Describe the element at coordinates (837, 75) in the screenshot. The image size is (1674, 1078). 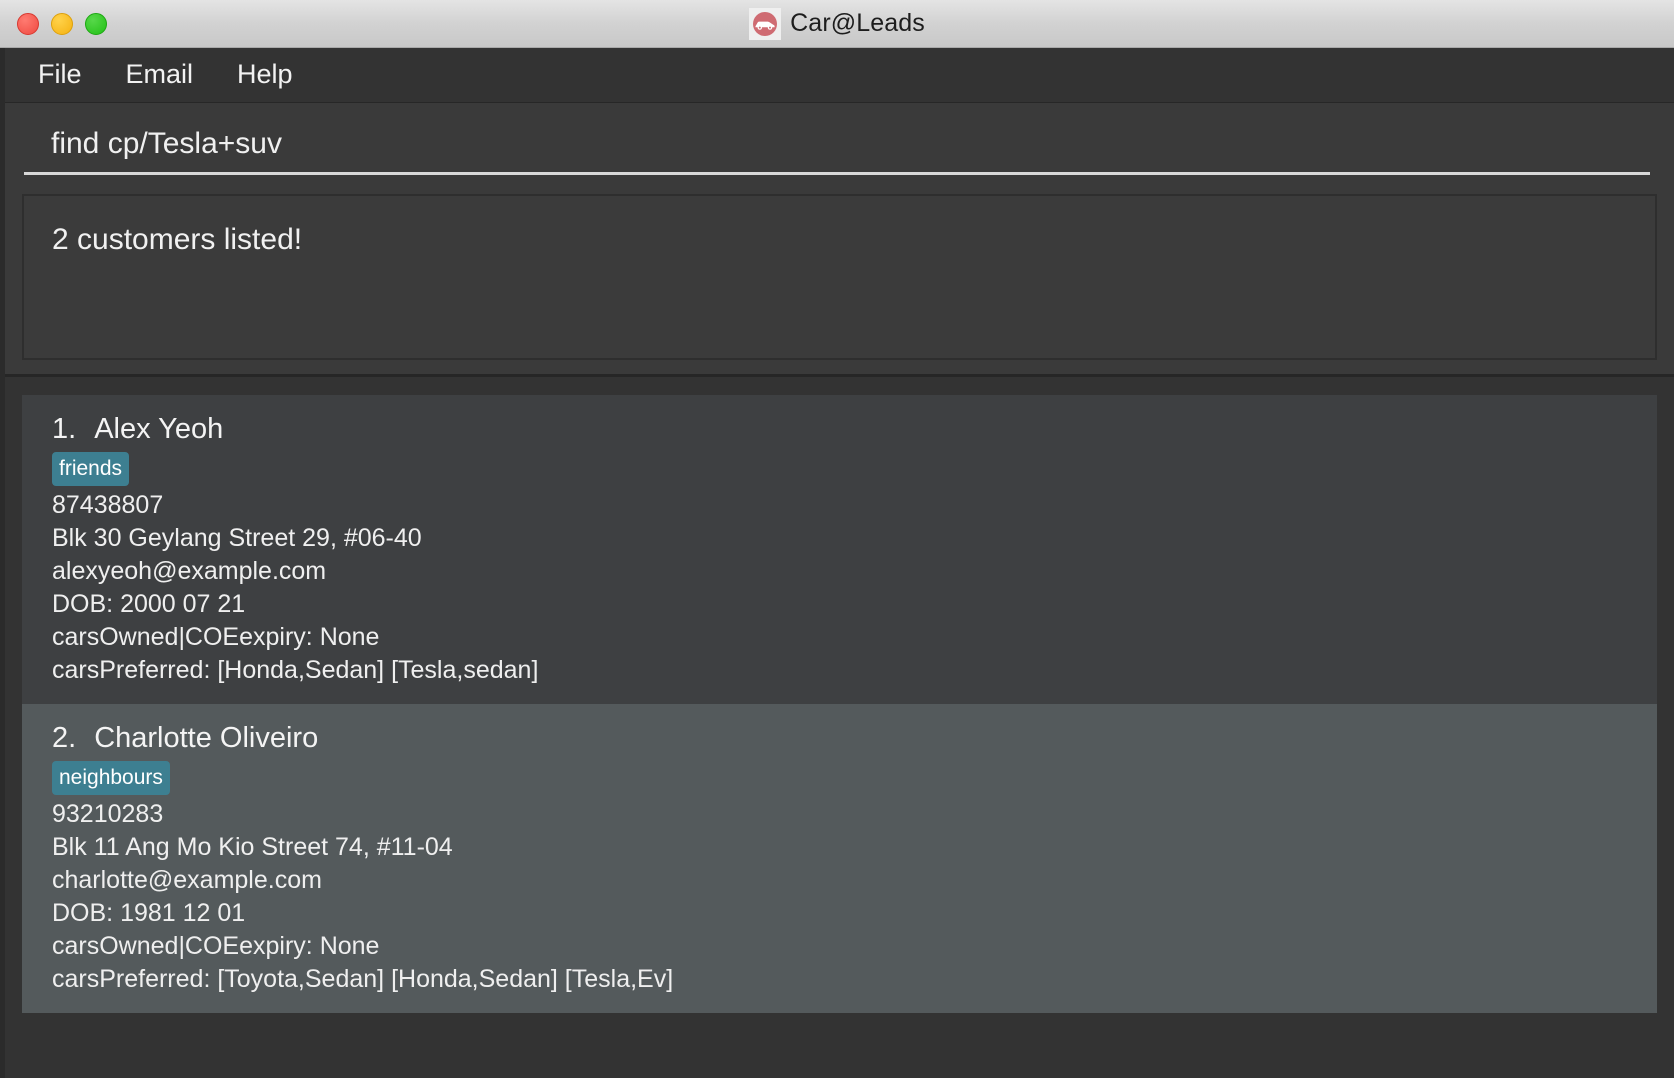
I see `menu-bar: File Email Help` at that location.